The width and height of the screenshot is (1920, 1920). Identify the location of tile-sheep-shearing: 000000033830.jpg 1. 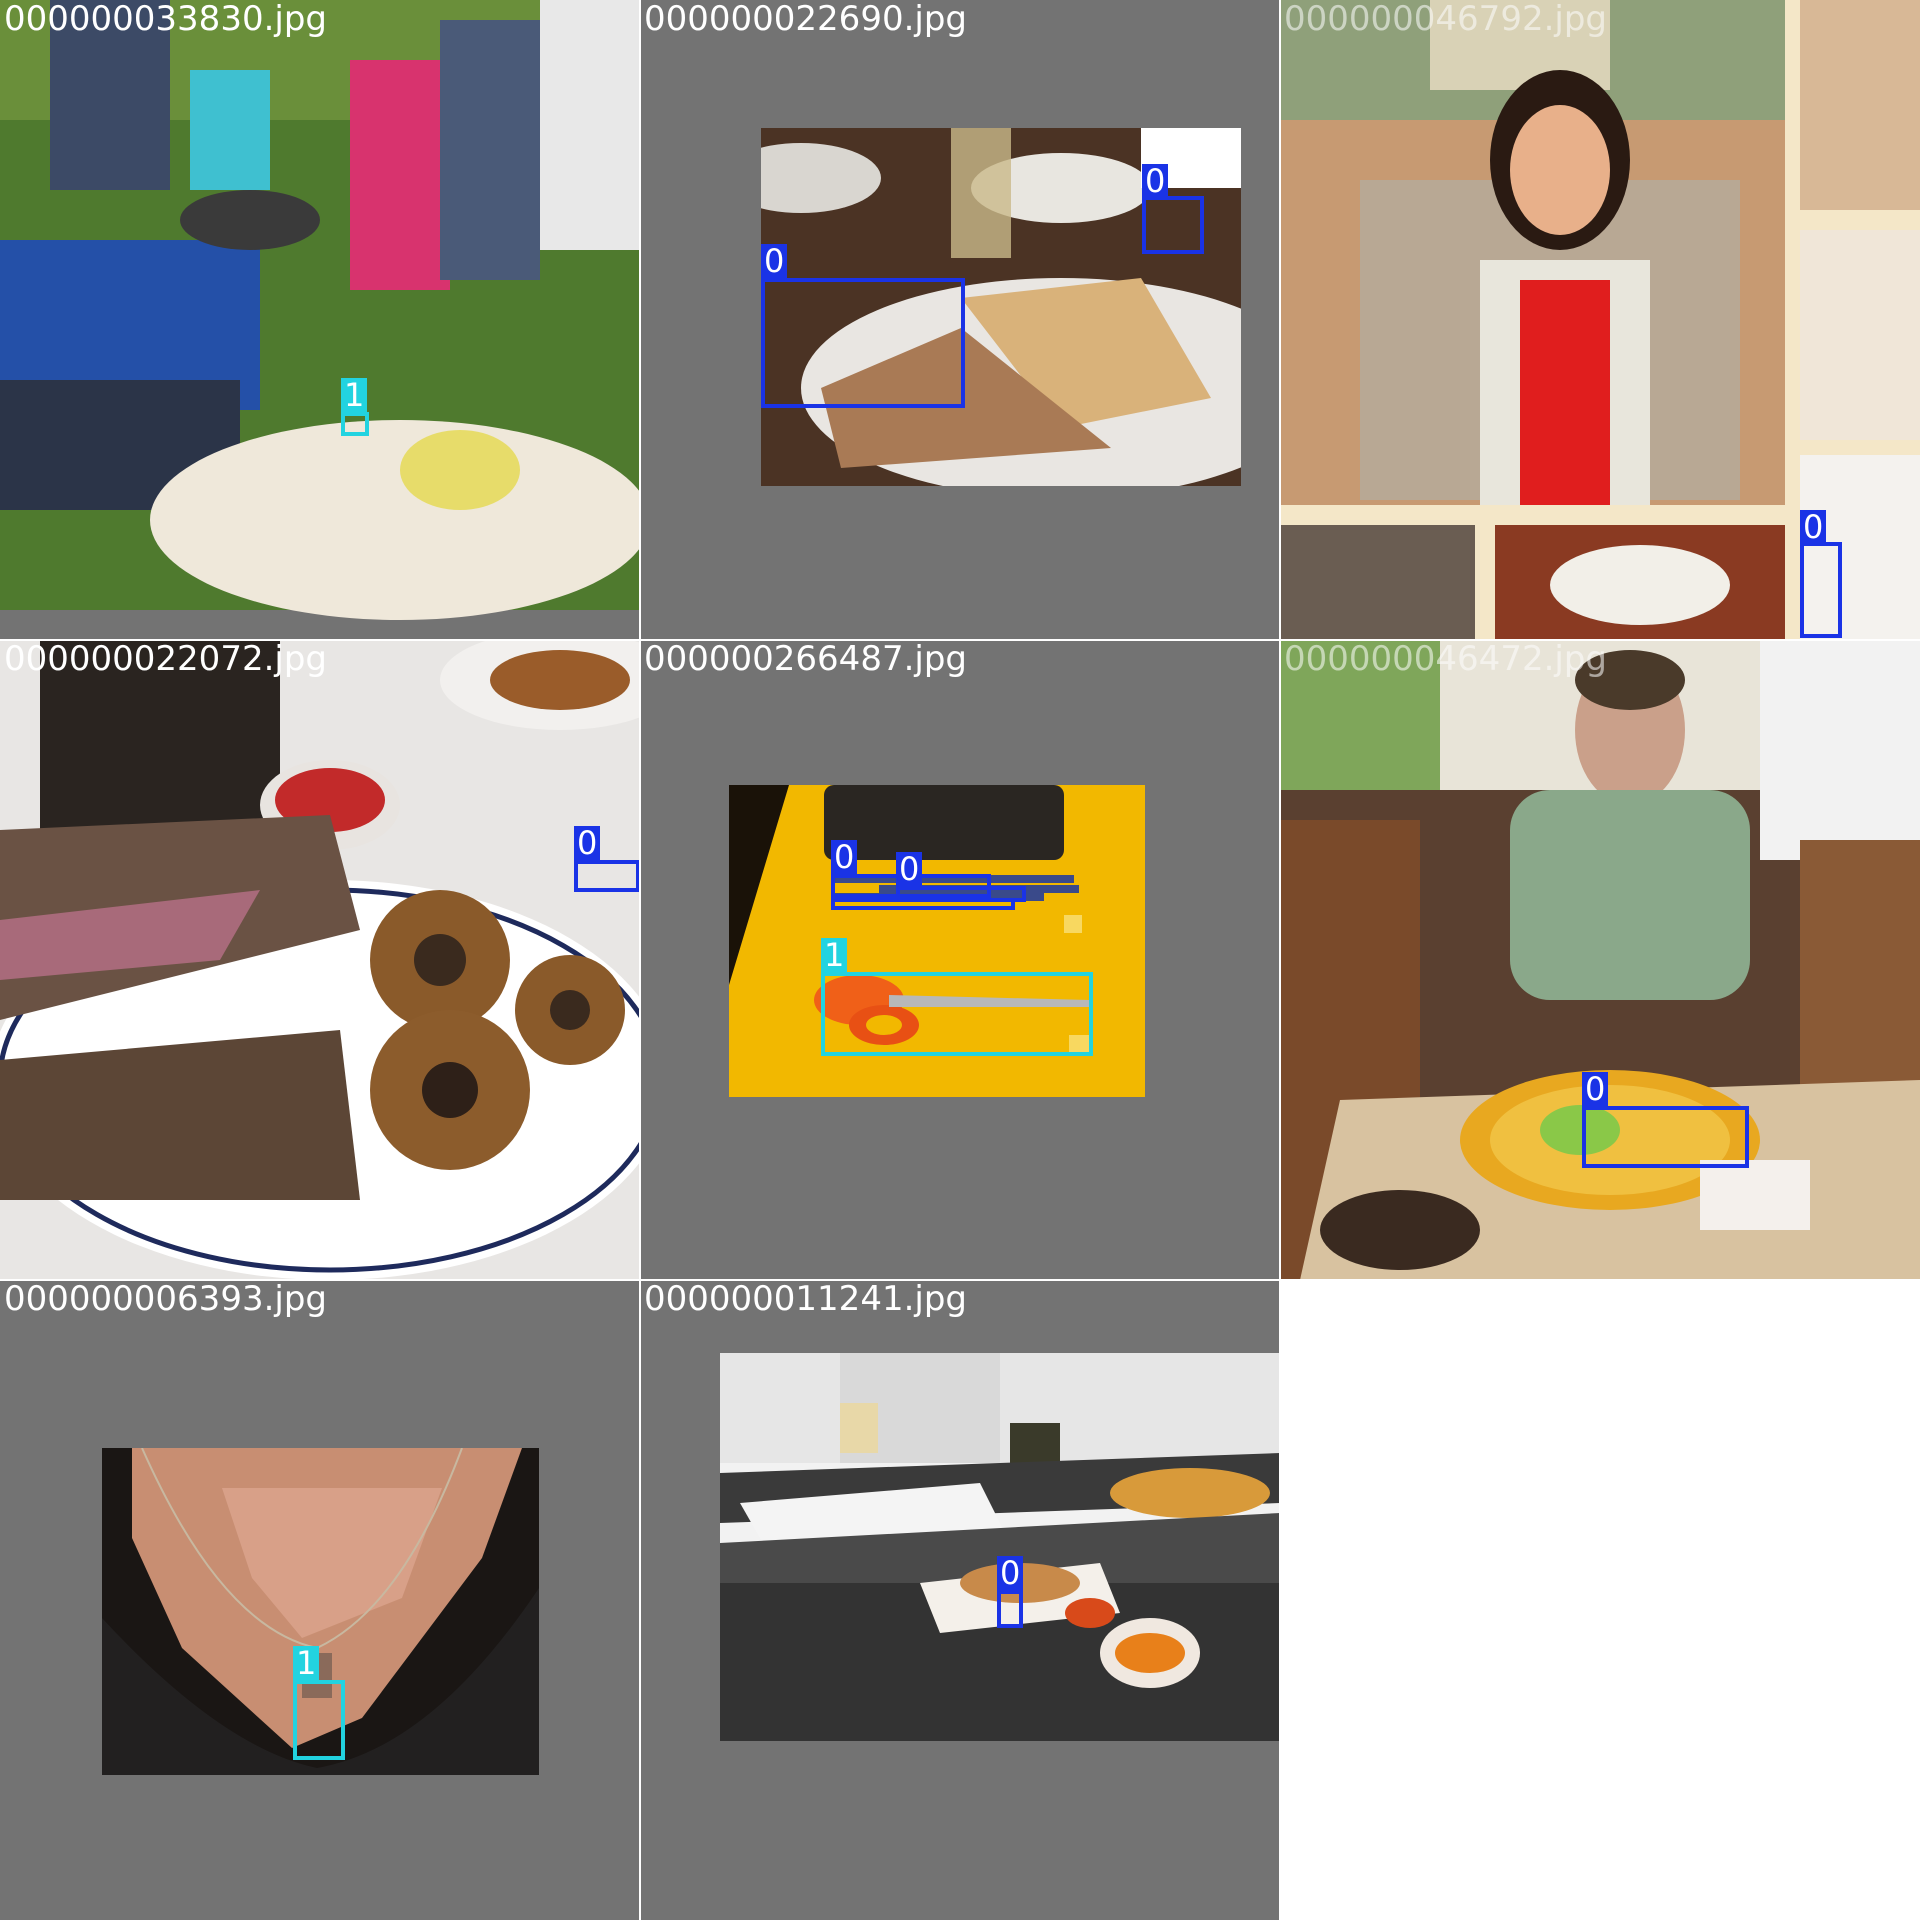
(320, 320).